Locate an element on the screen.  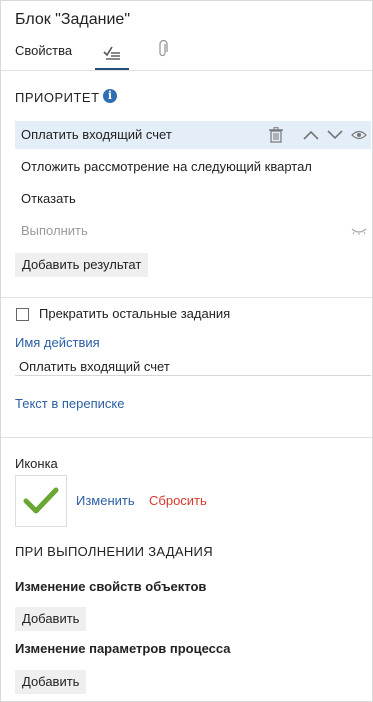
add-result-button: Добавить результат is located at coordinates (82, 265).